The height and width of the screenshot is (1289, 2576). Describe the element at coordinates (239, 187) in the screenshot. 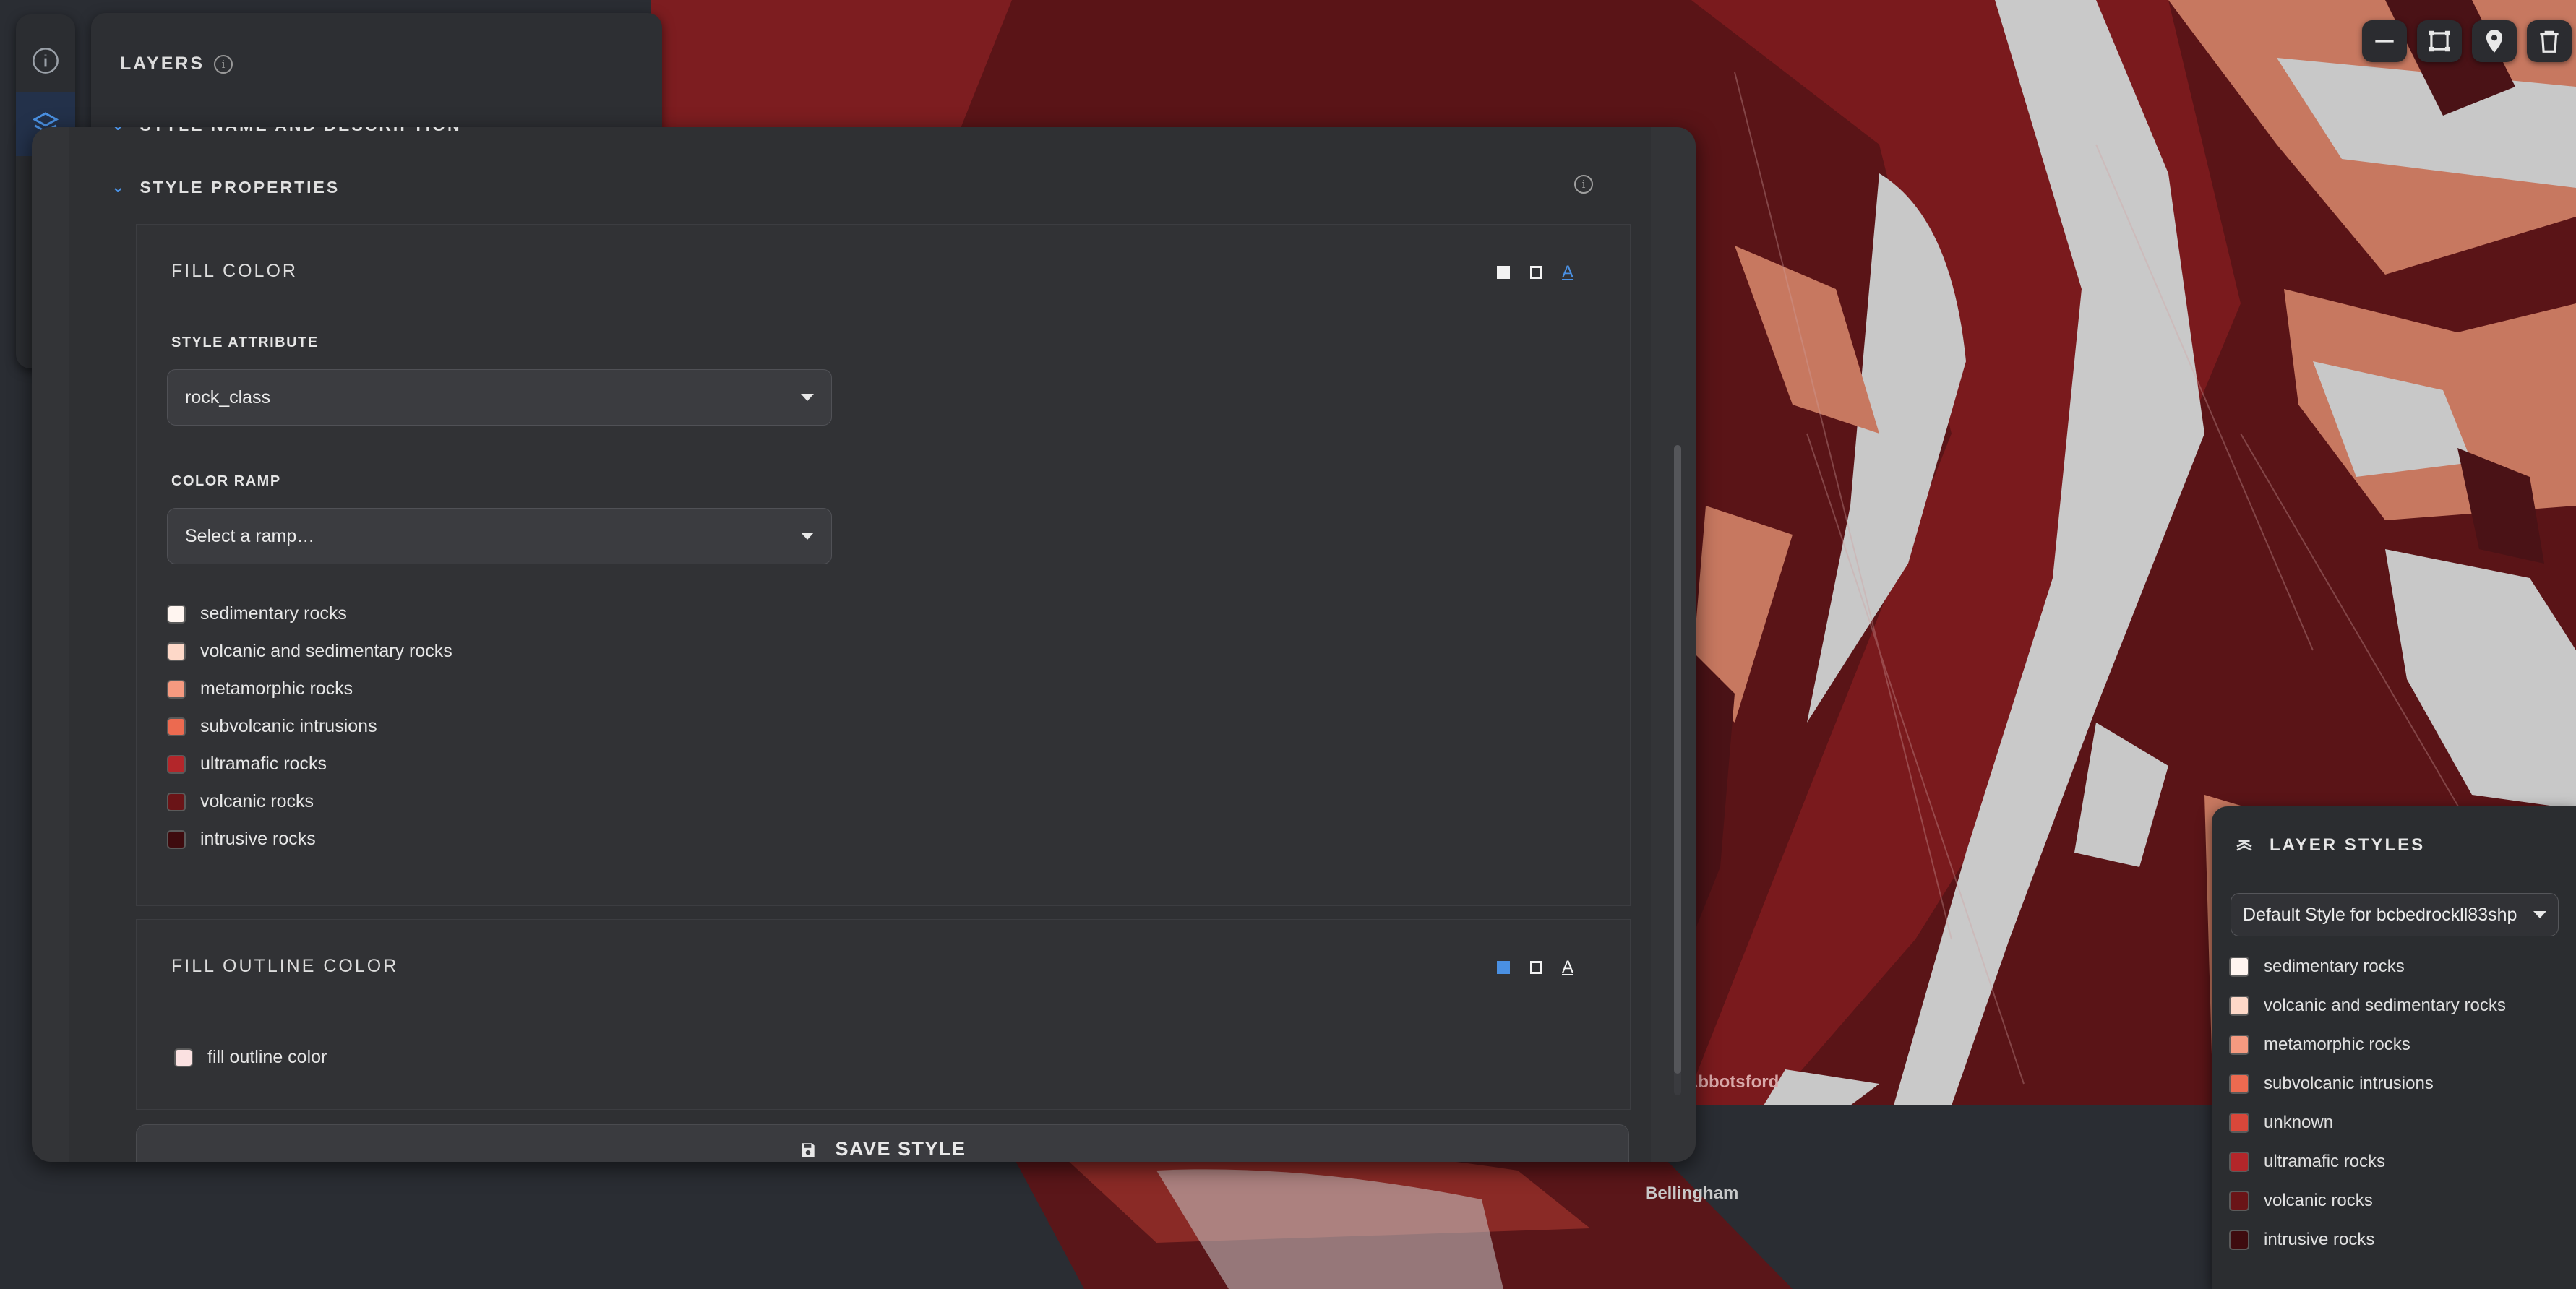

I see `section-title: STYLE PROPERTIES` at that location.